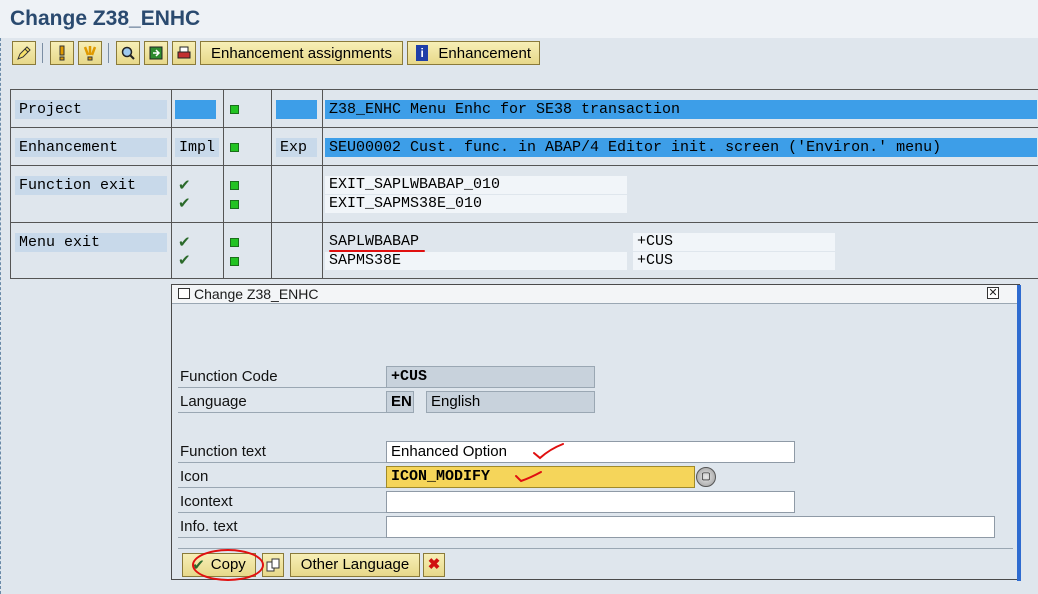 Image resolution: width=1038 pixels, height=594 pixels. What do you see at coordinates (91, 242) in the screenshot?
I see `menu-exit-label: Menu exit` at bounding box center [91, 242].